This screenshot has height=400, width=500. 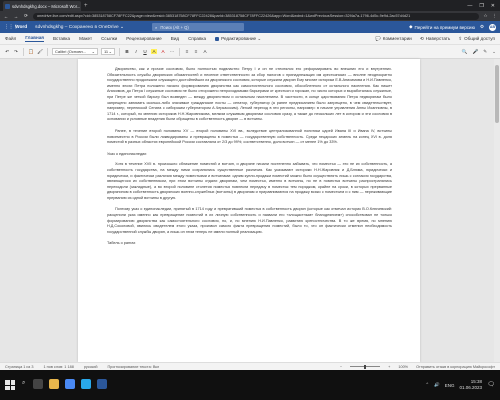 I want to click on zoom-in-icon: +, so click(x=389, y=367).